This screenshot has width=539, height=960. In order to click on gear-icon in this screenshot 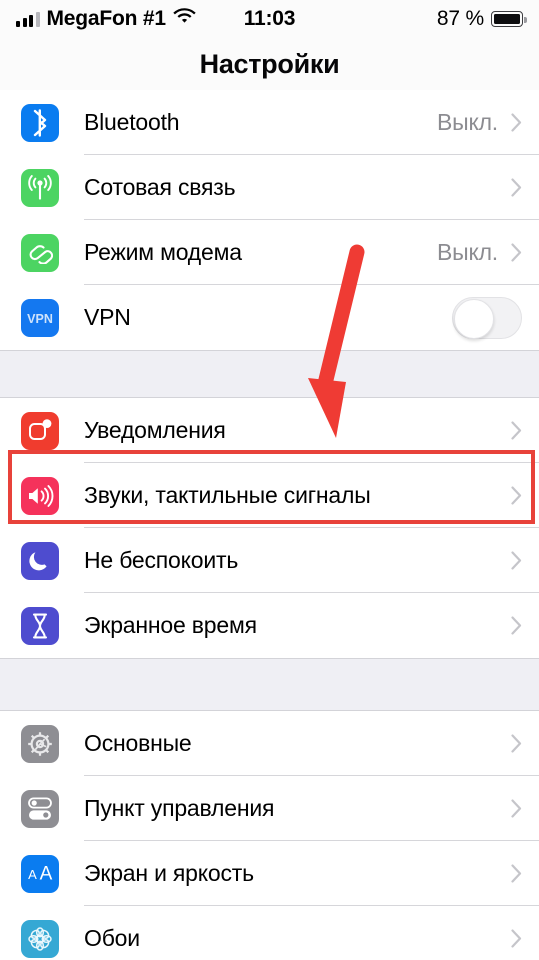, I will do `click(40, 743)`.